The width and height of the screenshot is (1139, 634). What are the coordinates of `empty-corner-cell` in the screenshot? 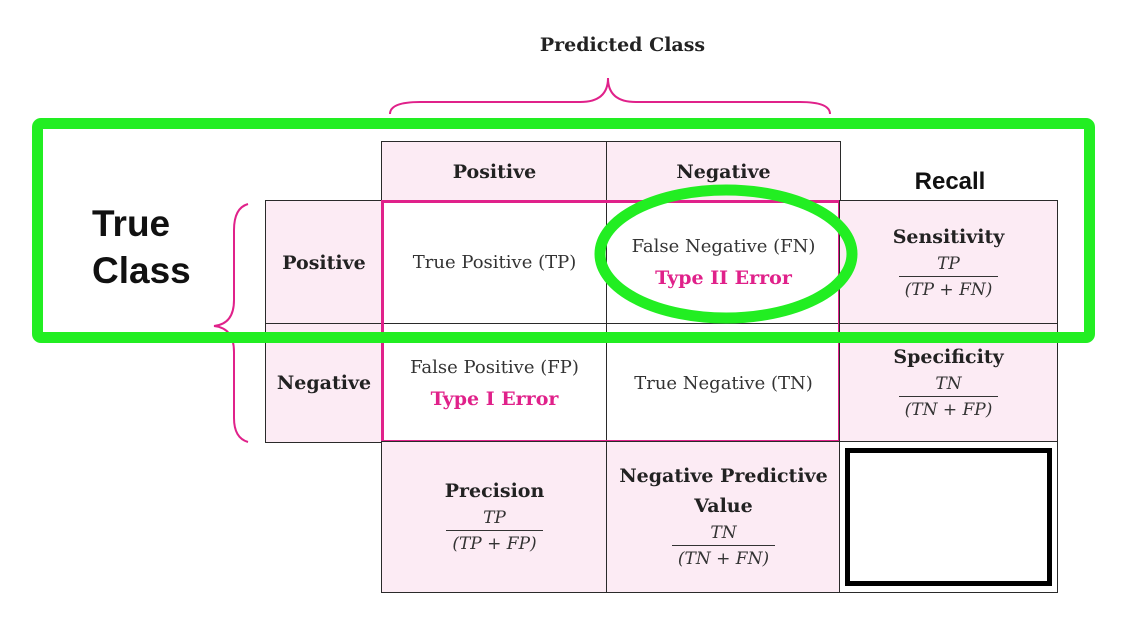 It's located at (948, 517).